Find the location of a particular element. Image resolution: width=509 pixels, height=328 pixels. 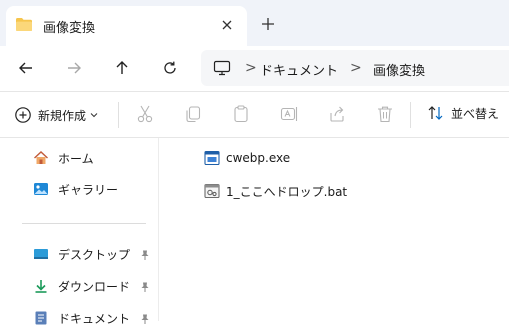

tab-title: 画像変換 is located at coordinates (69, 28).